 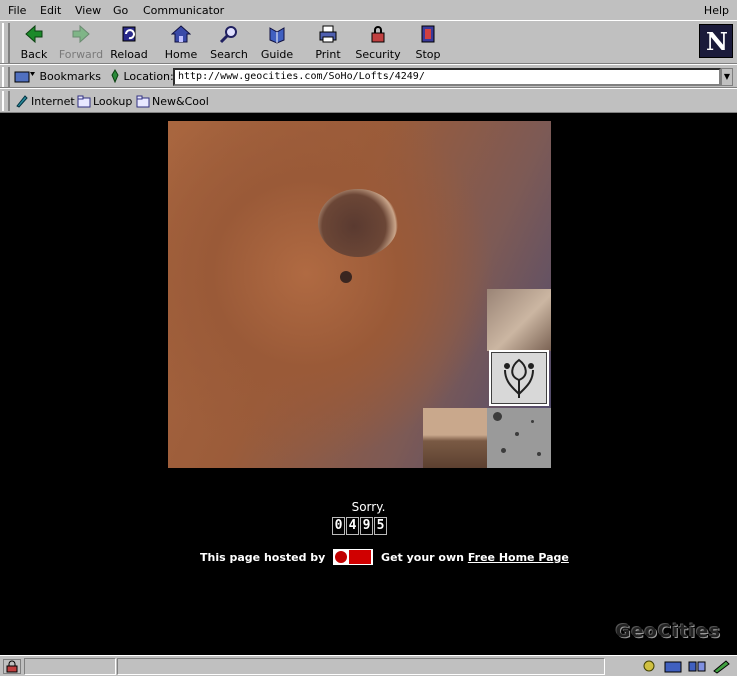 I want to click on counter-digit: 5, so click(x=380, y=526).